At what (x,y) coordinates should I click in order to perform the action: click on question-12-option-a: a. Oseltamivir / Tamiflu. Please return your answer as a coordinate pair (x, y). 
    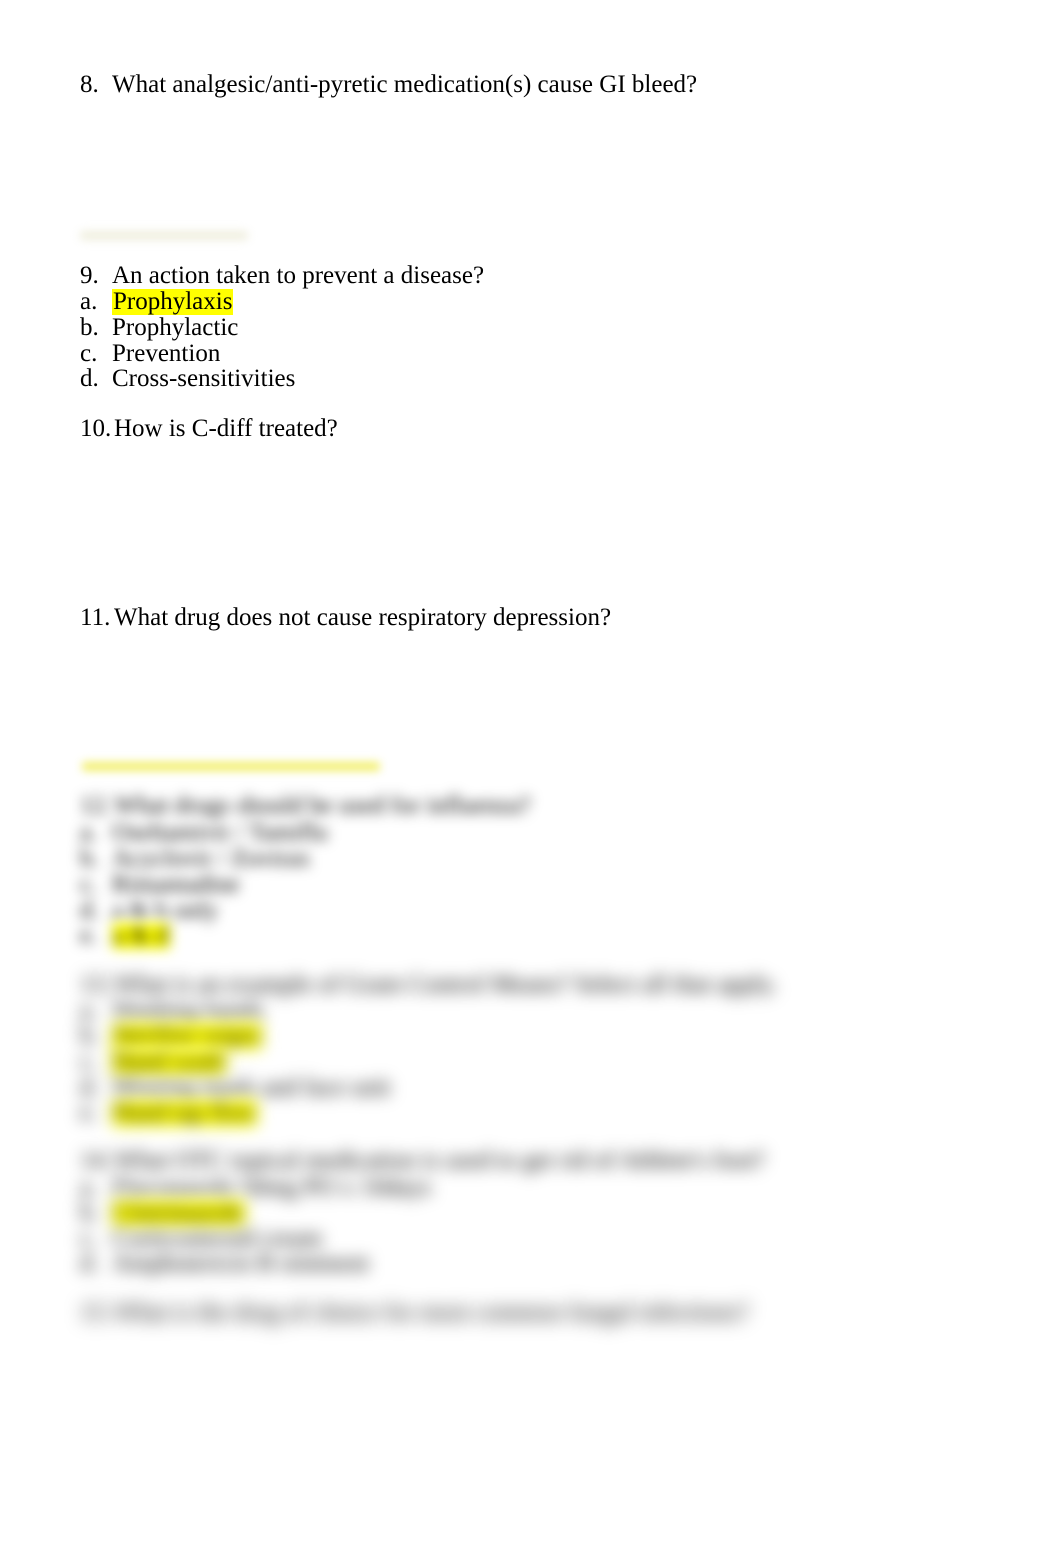
    Looking at the image, I should click on (204, 833).